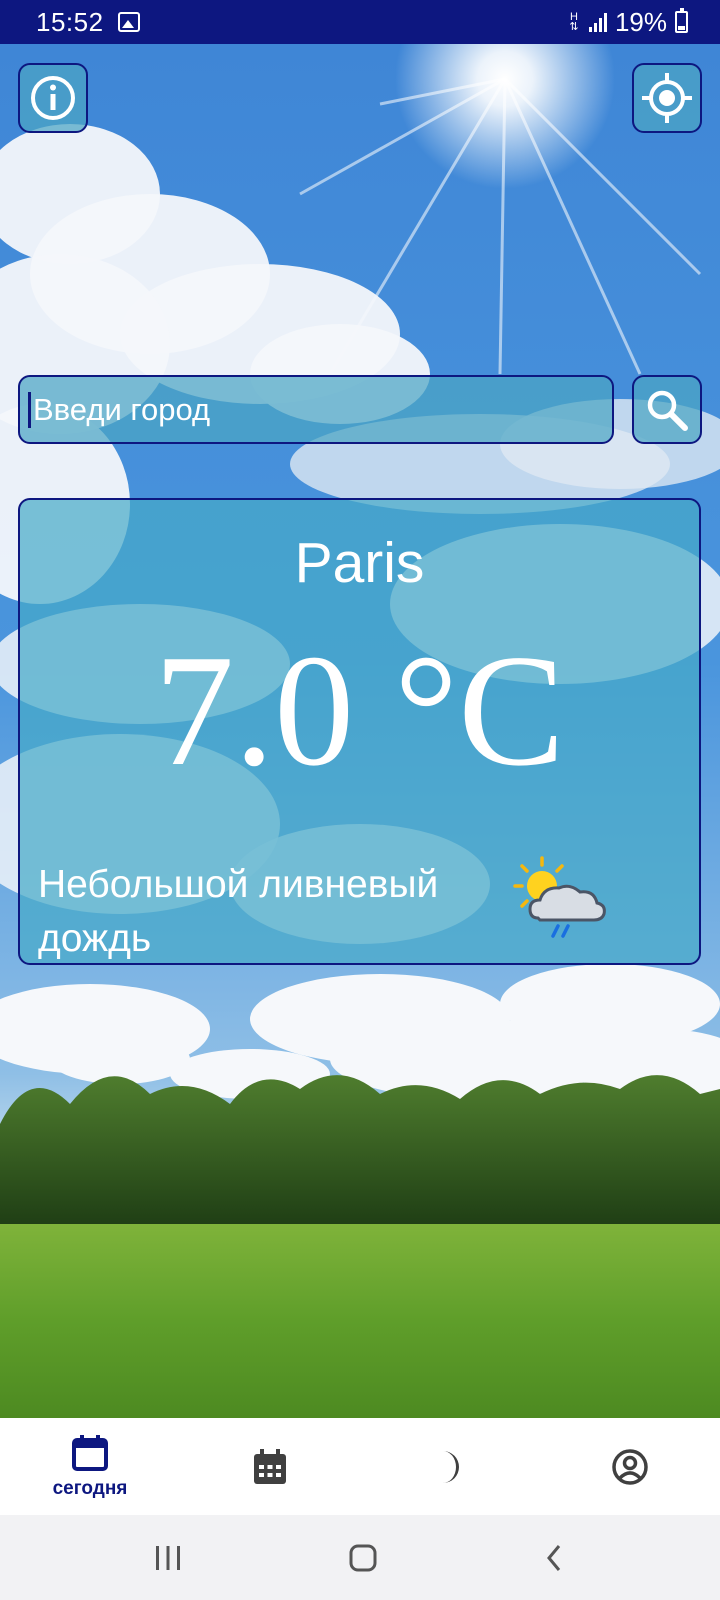  Describe the element at coordinates (555, 1558) in the screenshot. I see `back-icon` at that location.